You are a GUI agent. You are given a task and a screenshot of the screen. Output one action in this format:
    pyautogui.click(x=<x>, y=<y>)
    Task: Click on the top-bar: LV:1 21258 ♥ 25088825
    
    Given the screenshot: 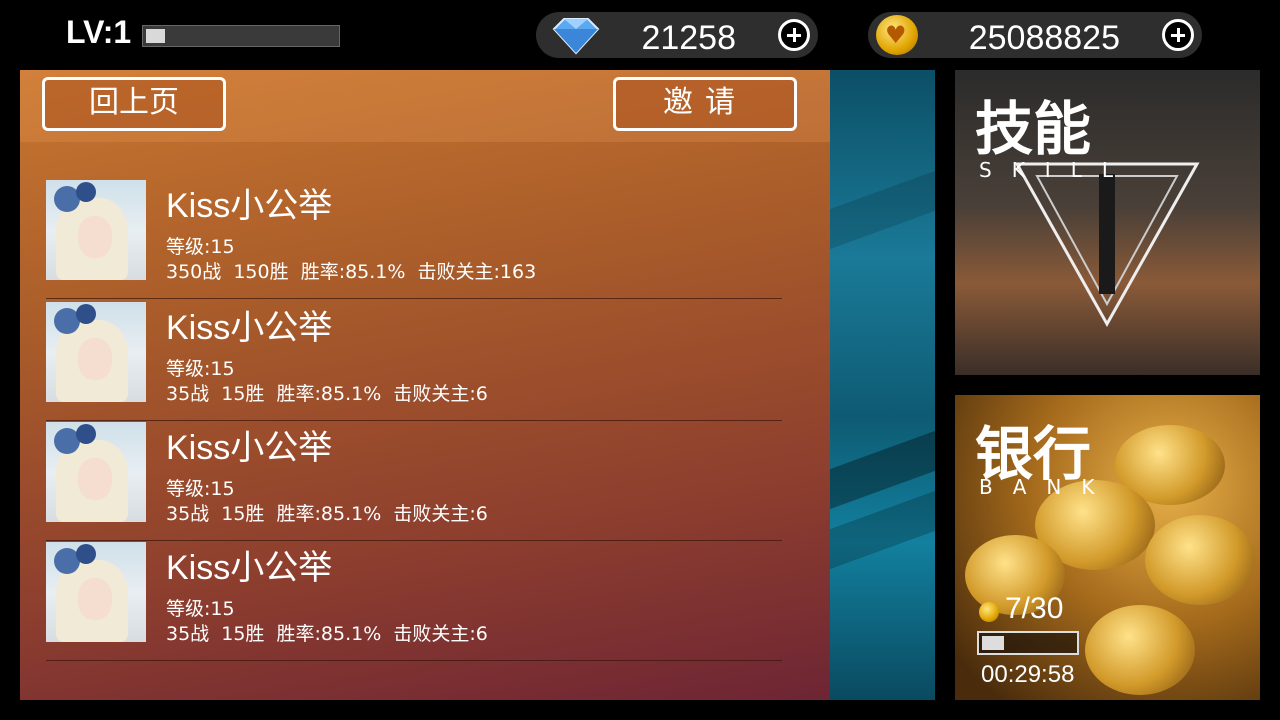 What is the action you would take?
    pyautogui.click(x=640, y=35)
    